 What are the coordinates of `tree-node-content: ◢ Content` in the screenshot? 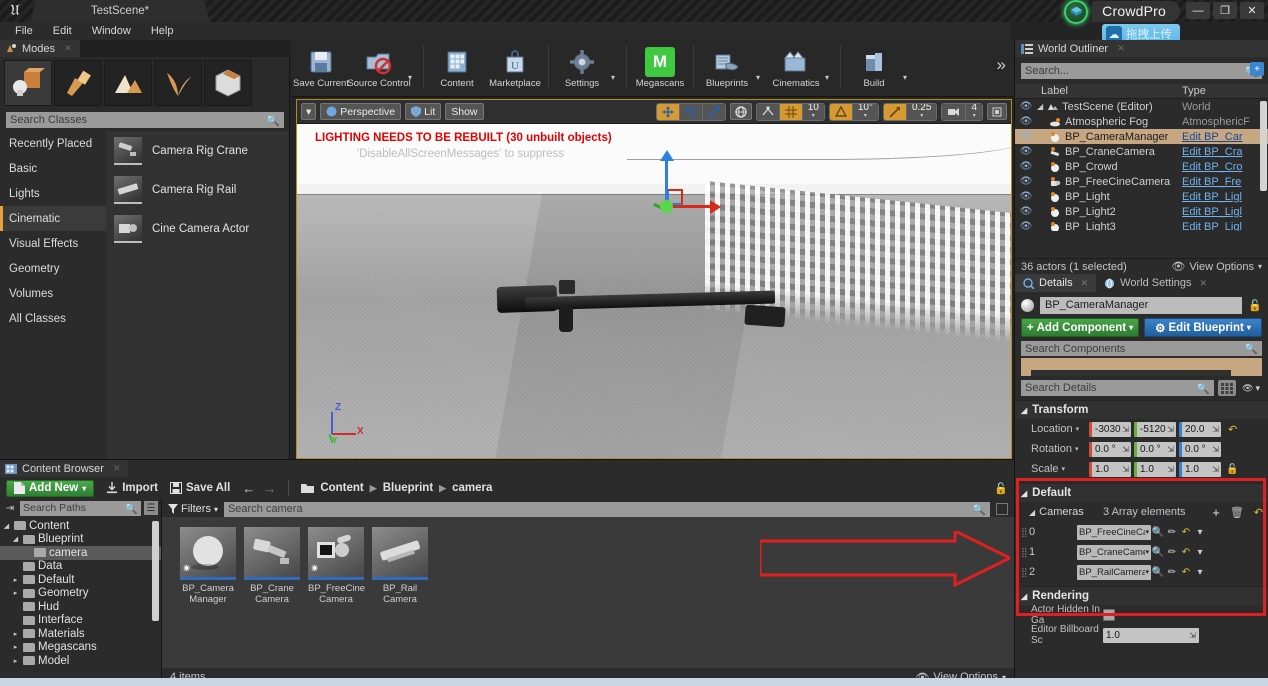 It's located at (80, 526).